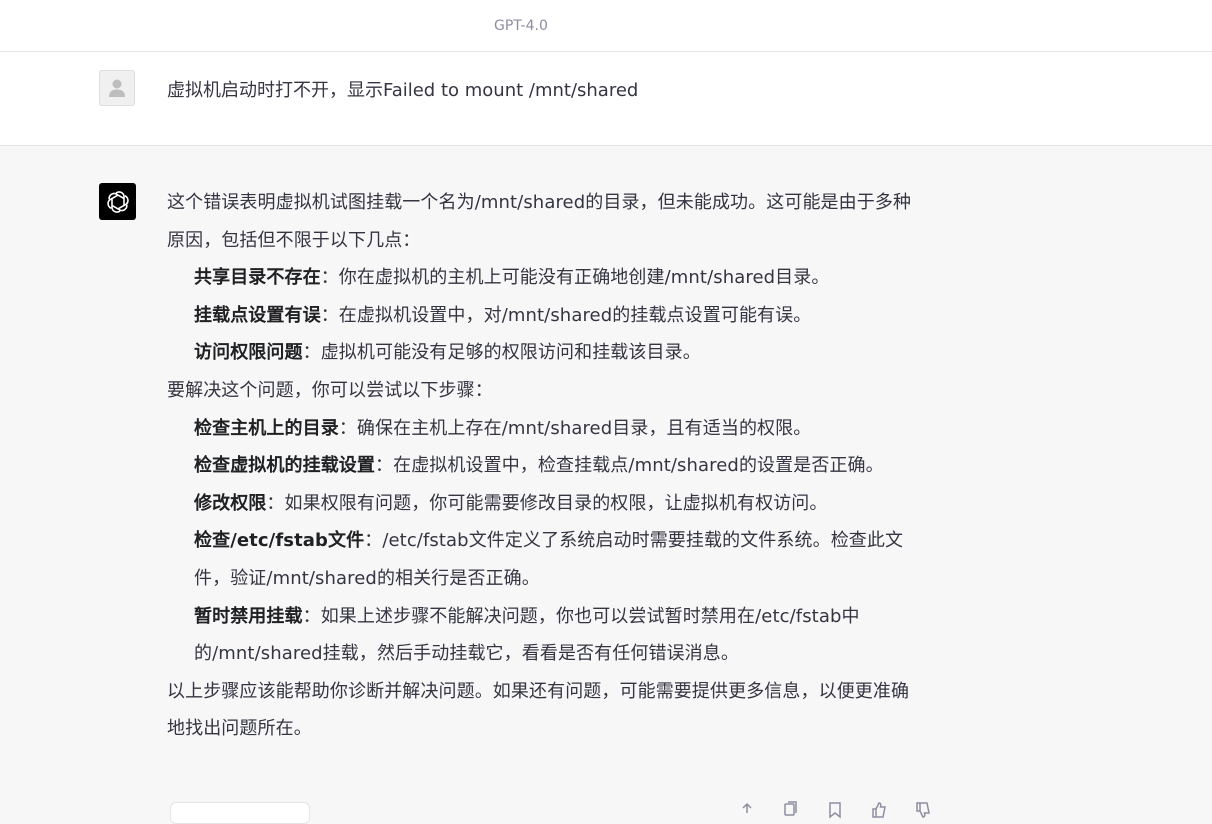 The height and width of the screenshot is (824, 1212). What do you see at coordinates (330, 390) in the screenshot?
I see `steps-intro: 要解决这个问题，你可以尝试以下步骤：` at bounding box center [330, 390].